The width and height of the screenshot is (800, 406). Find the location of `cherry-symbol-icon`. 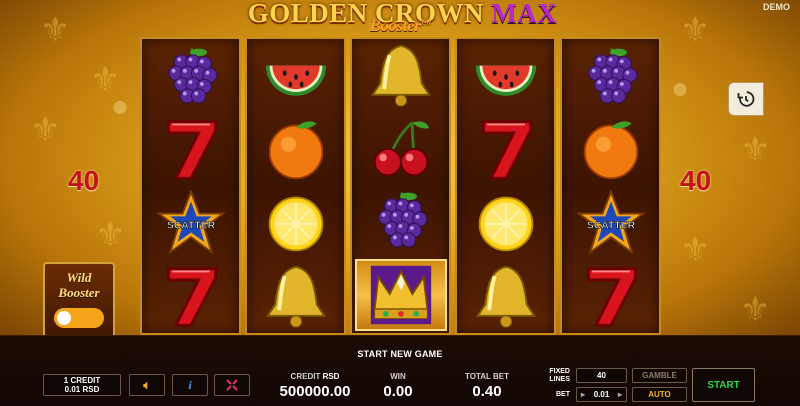

cherry-symbol-icon is located at coordinates (401, 148).